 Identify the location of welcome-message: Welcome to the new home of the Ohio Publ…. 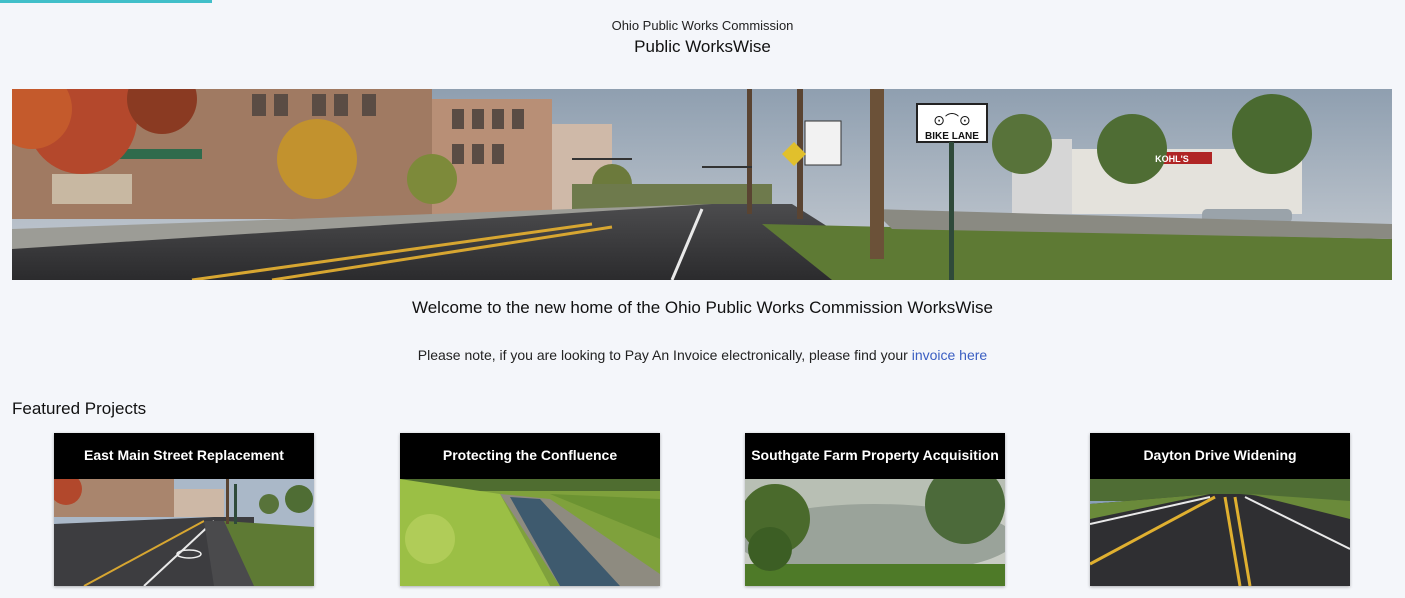
(702, 307).